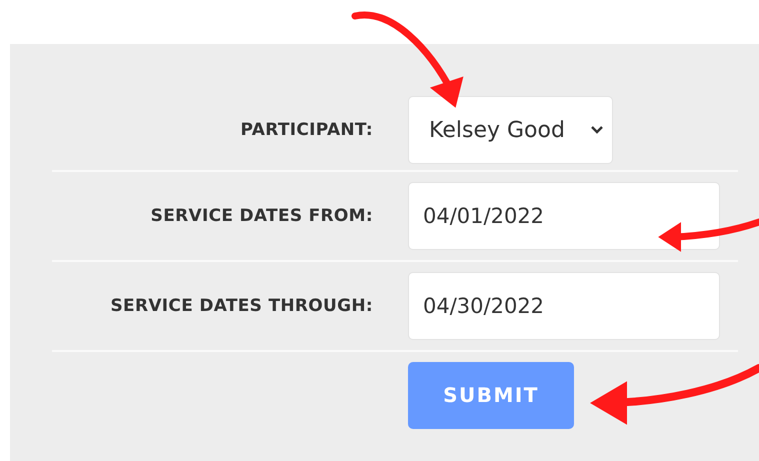 This screenshot has height=461, width=759. What do you see at coordinates (261, 216) in the screenshot?
I see `field-label: SERVICE DATES FROM:` at bounding box center [261, 216].